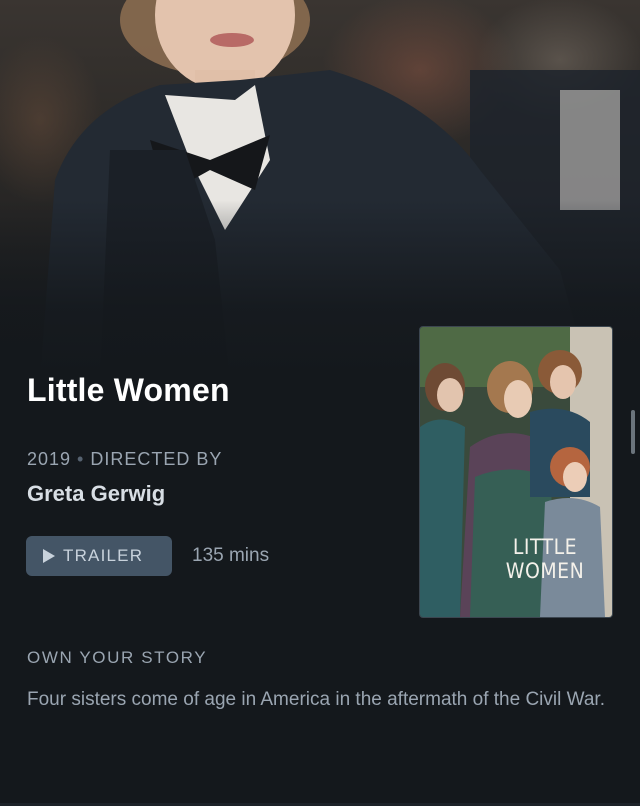 This screenshot has height=806, width=640. Describe the element at coordinates (545, 547) in the screenshot. I see `poster-title-line-1: LITTLE` at that location.